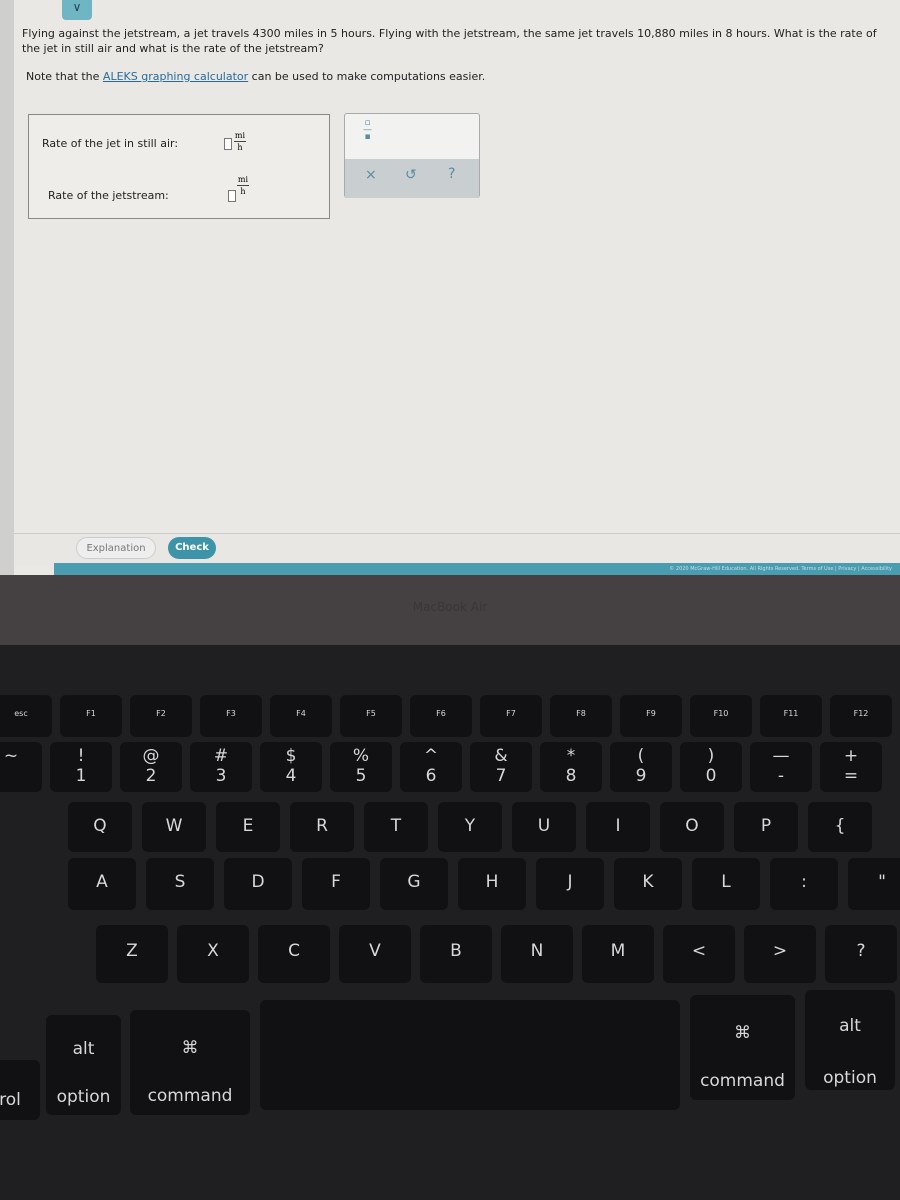  Describe the element at coordinates (180, 884) in the screenshot. I see `key-1: S` at that location.